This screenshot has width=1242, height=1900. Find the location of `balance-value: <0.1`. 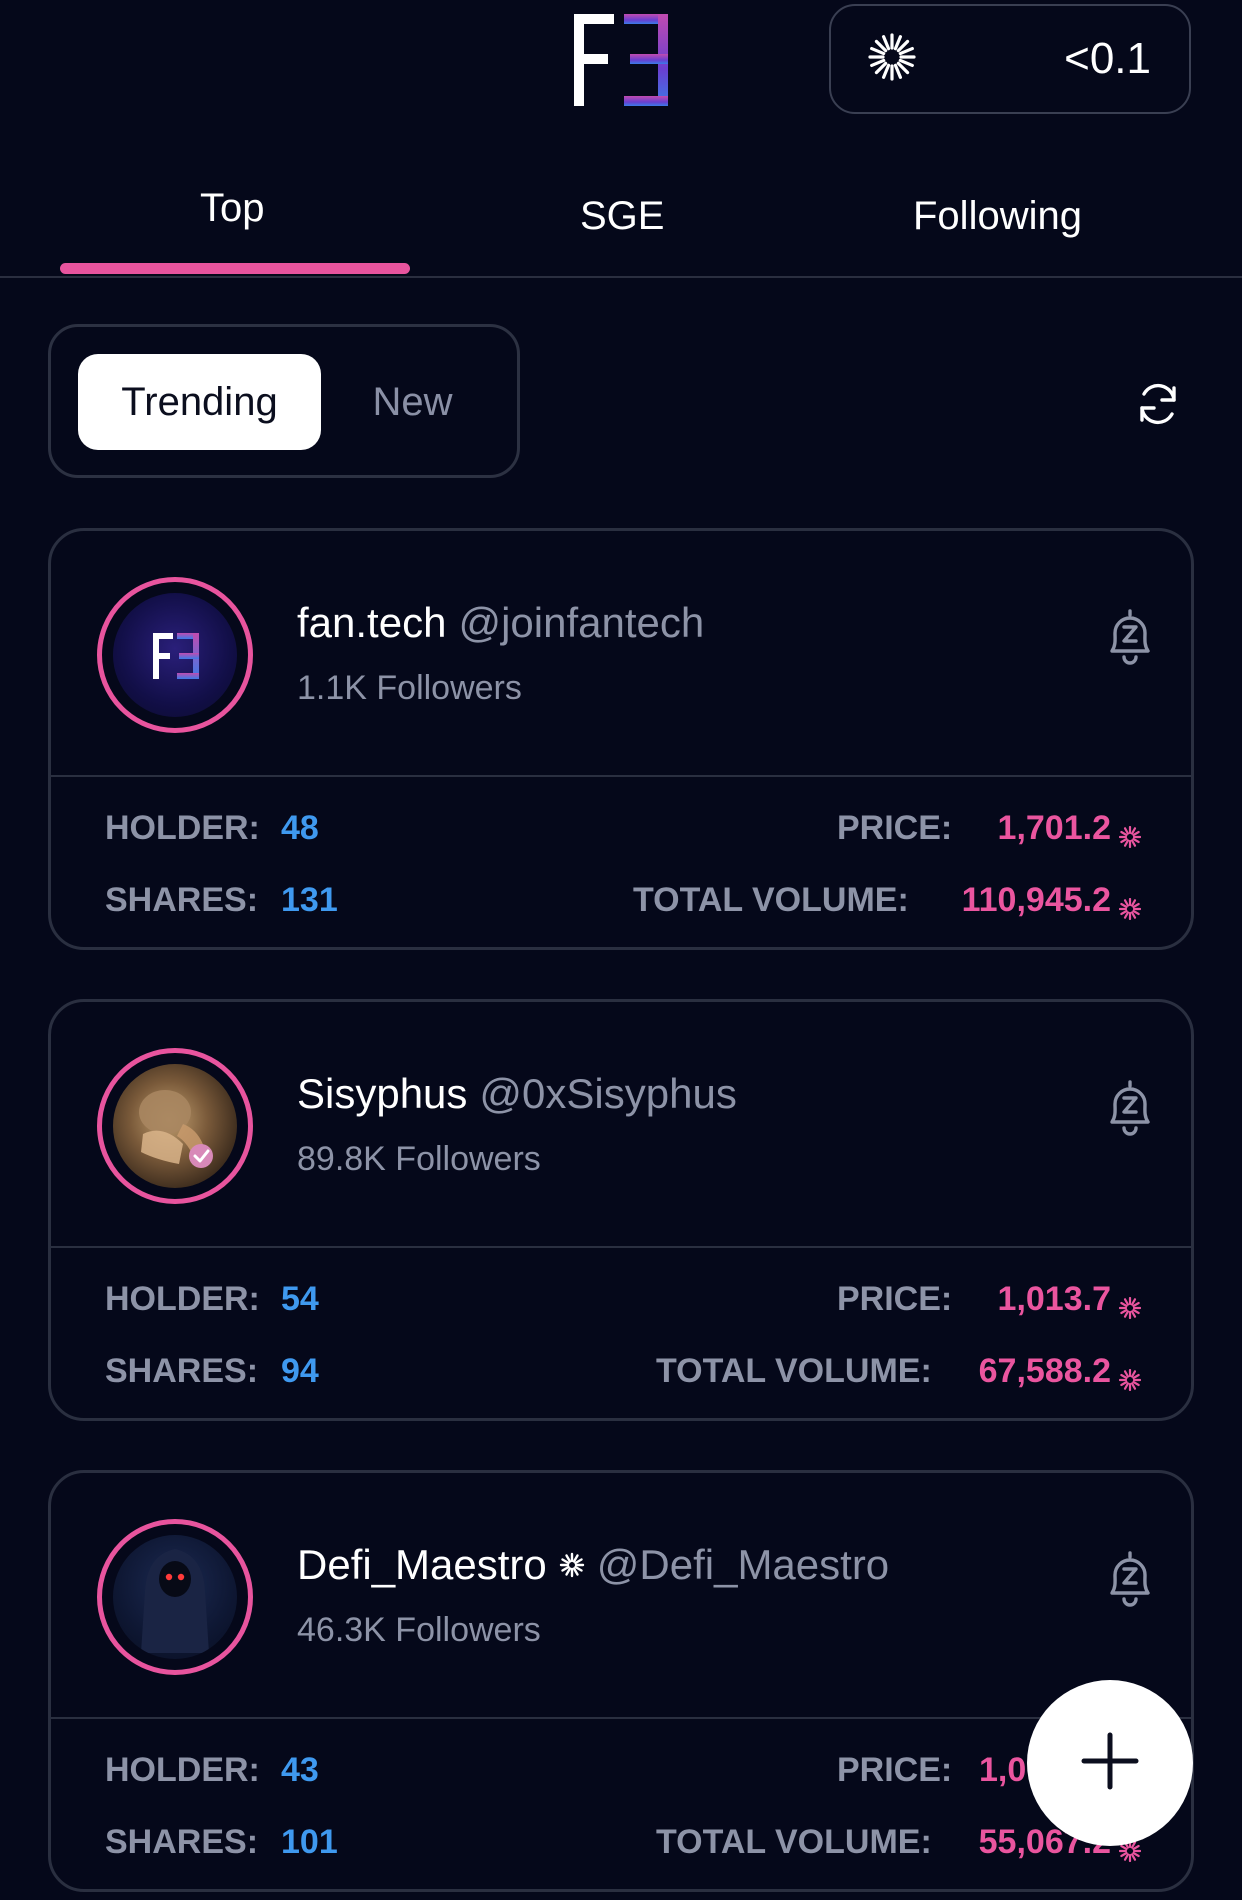

balance-value: <0.1 is located at coordinates (1107, 58).